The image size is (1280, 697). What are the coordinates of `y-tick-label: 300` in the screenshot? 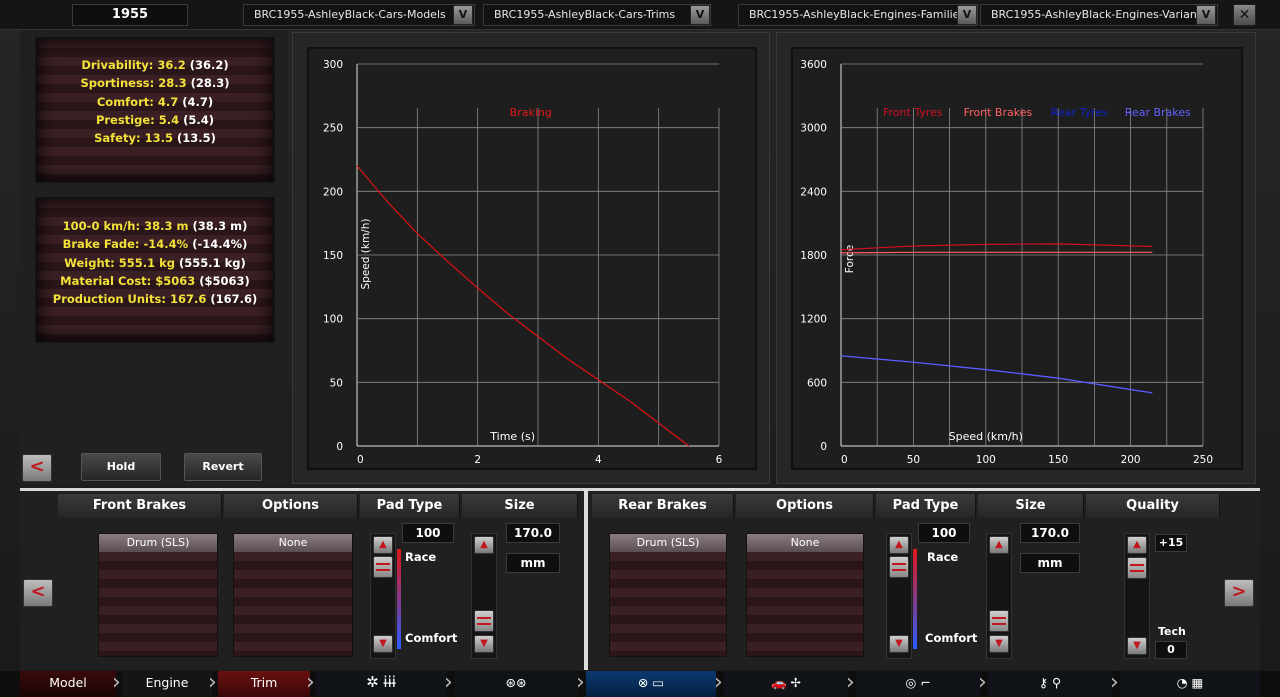 It's located at (333, 65).